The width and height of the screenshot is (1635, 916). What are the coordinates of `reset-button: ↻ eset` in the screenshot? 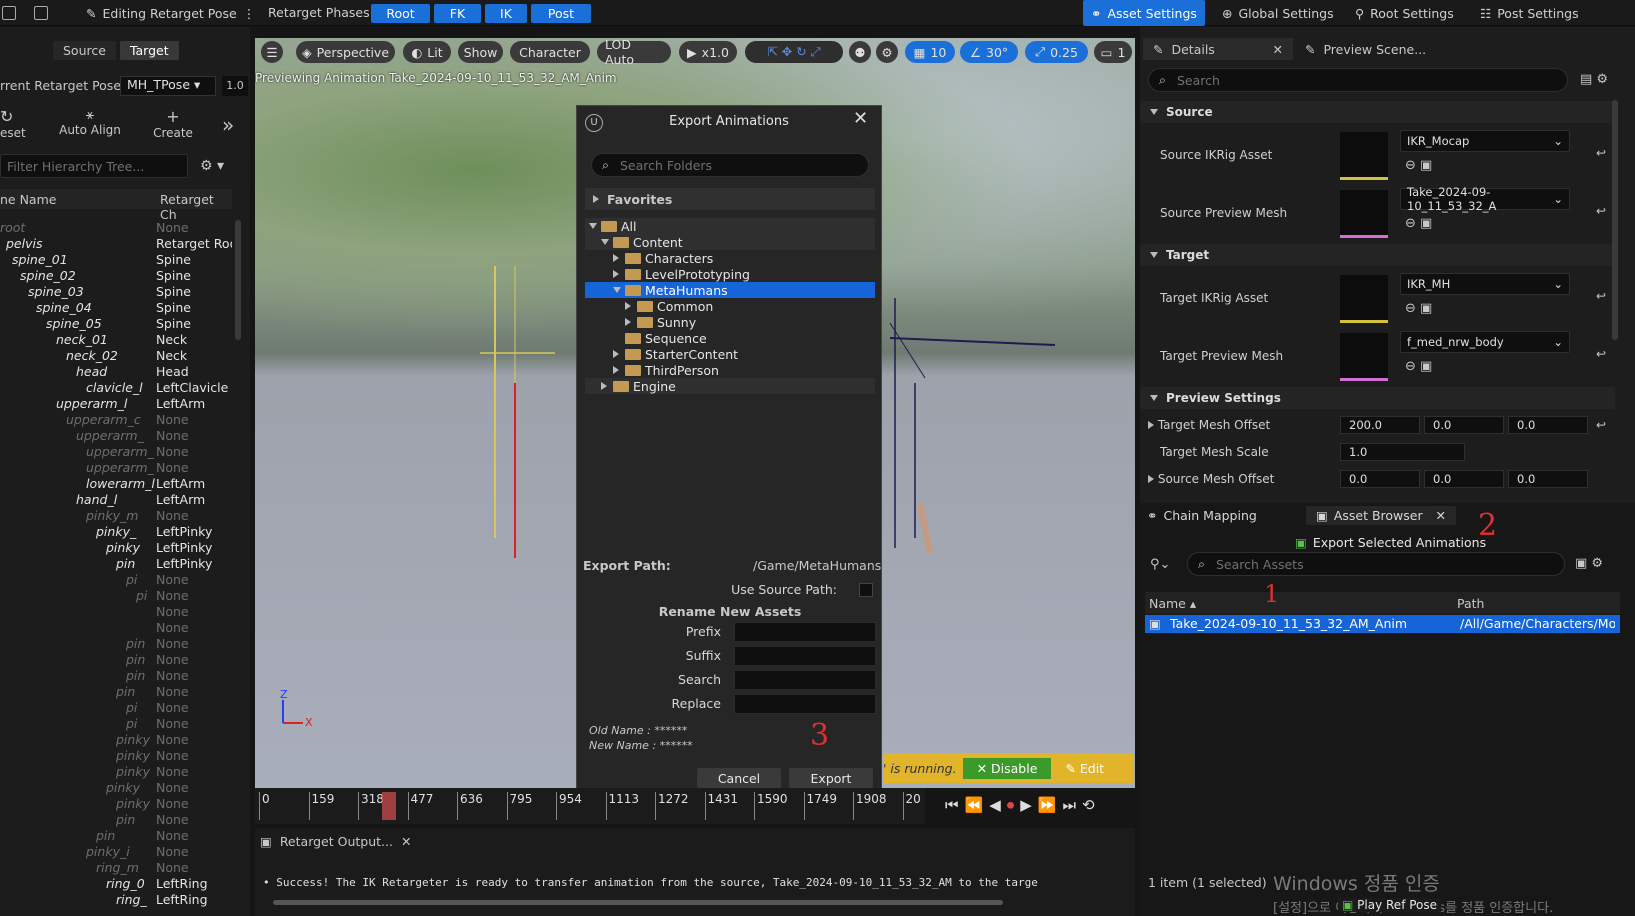 It's located at (20, 127).